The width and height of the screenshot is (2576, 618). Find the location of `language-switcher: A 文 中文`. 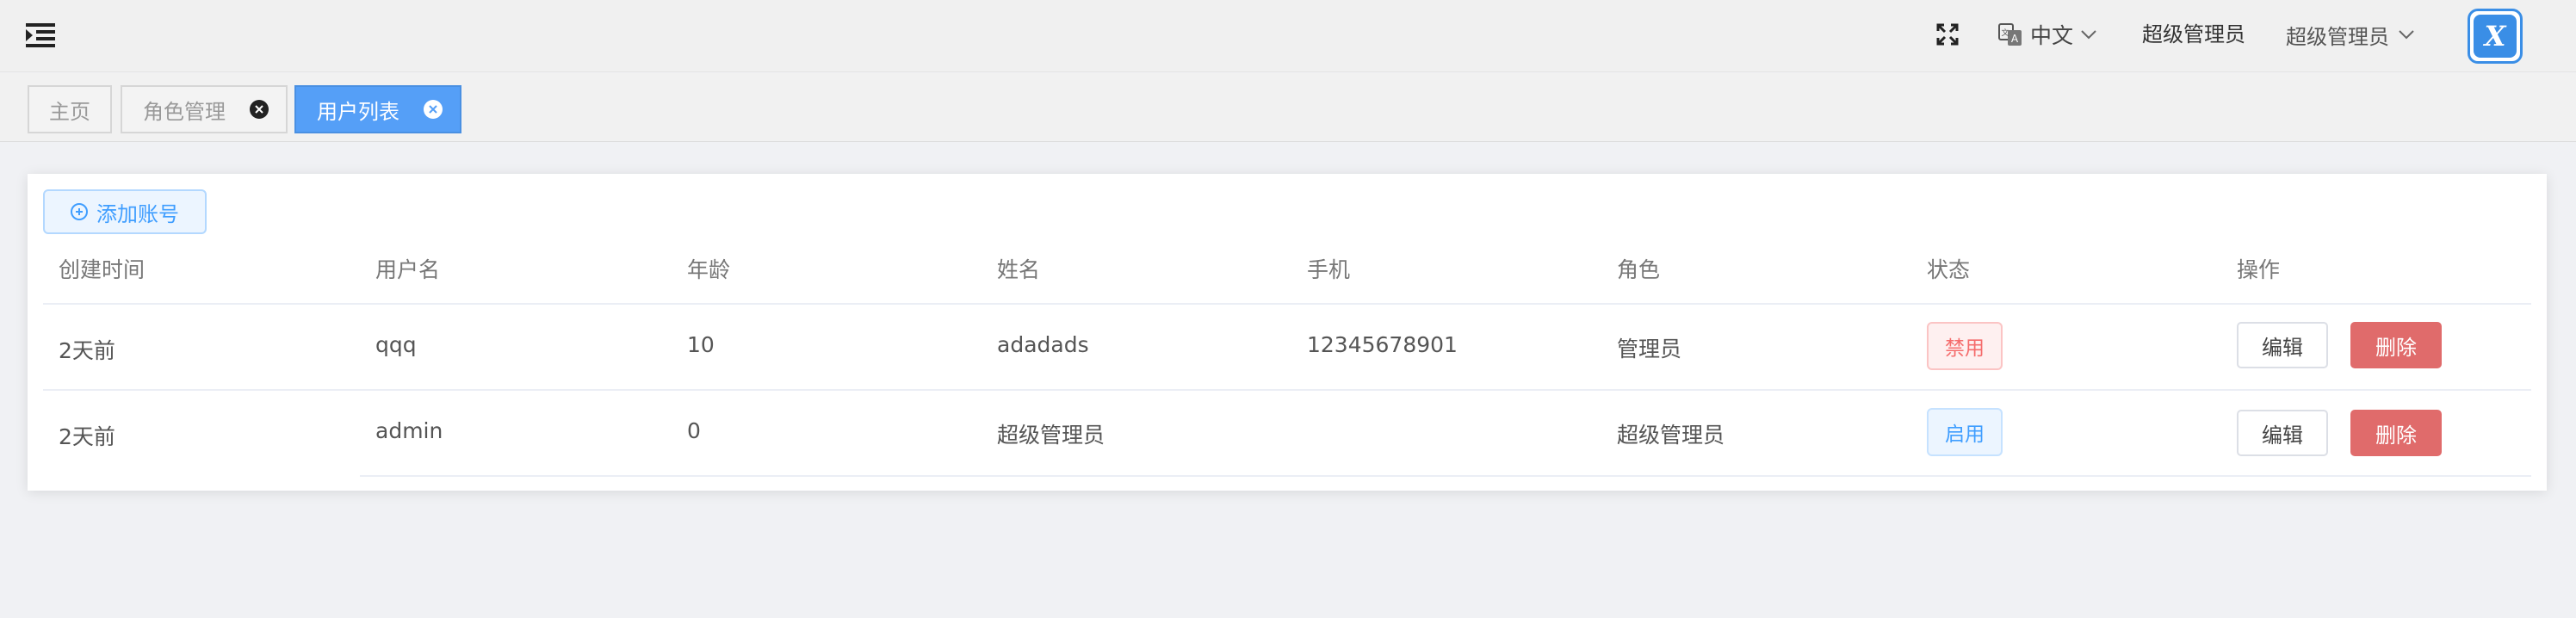

language-switcher: A 文 中文 is located at coordinates (2047, 34).